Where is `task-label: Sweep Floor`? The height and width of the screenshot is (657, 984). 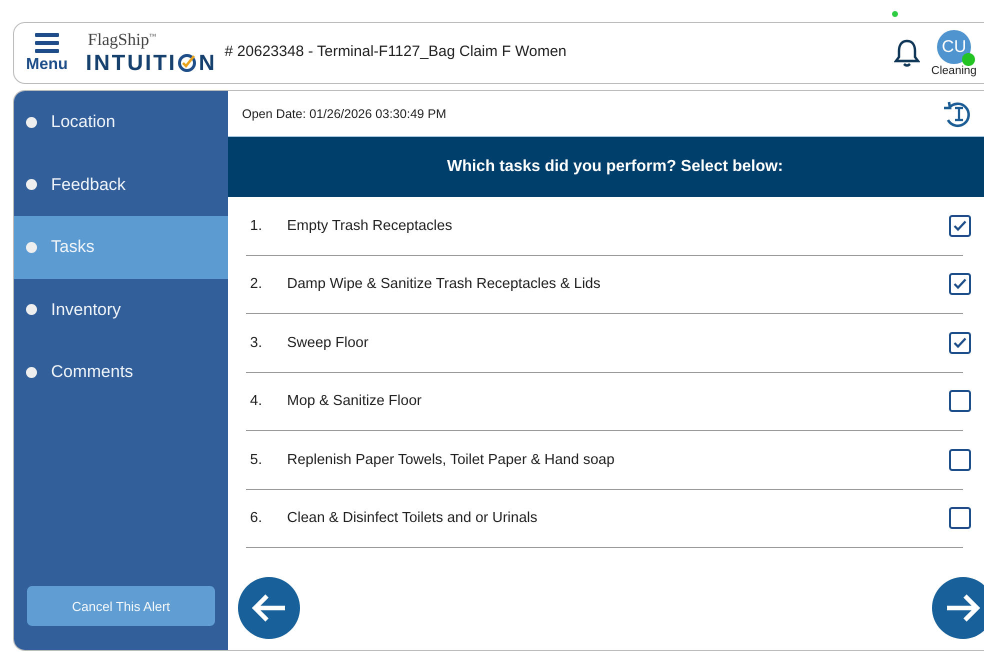
task-label: Sweep Floor is located at coordinates (328, 342).